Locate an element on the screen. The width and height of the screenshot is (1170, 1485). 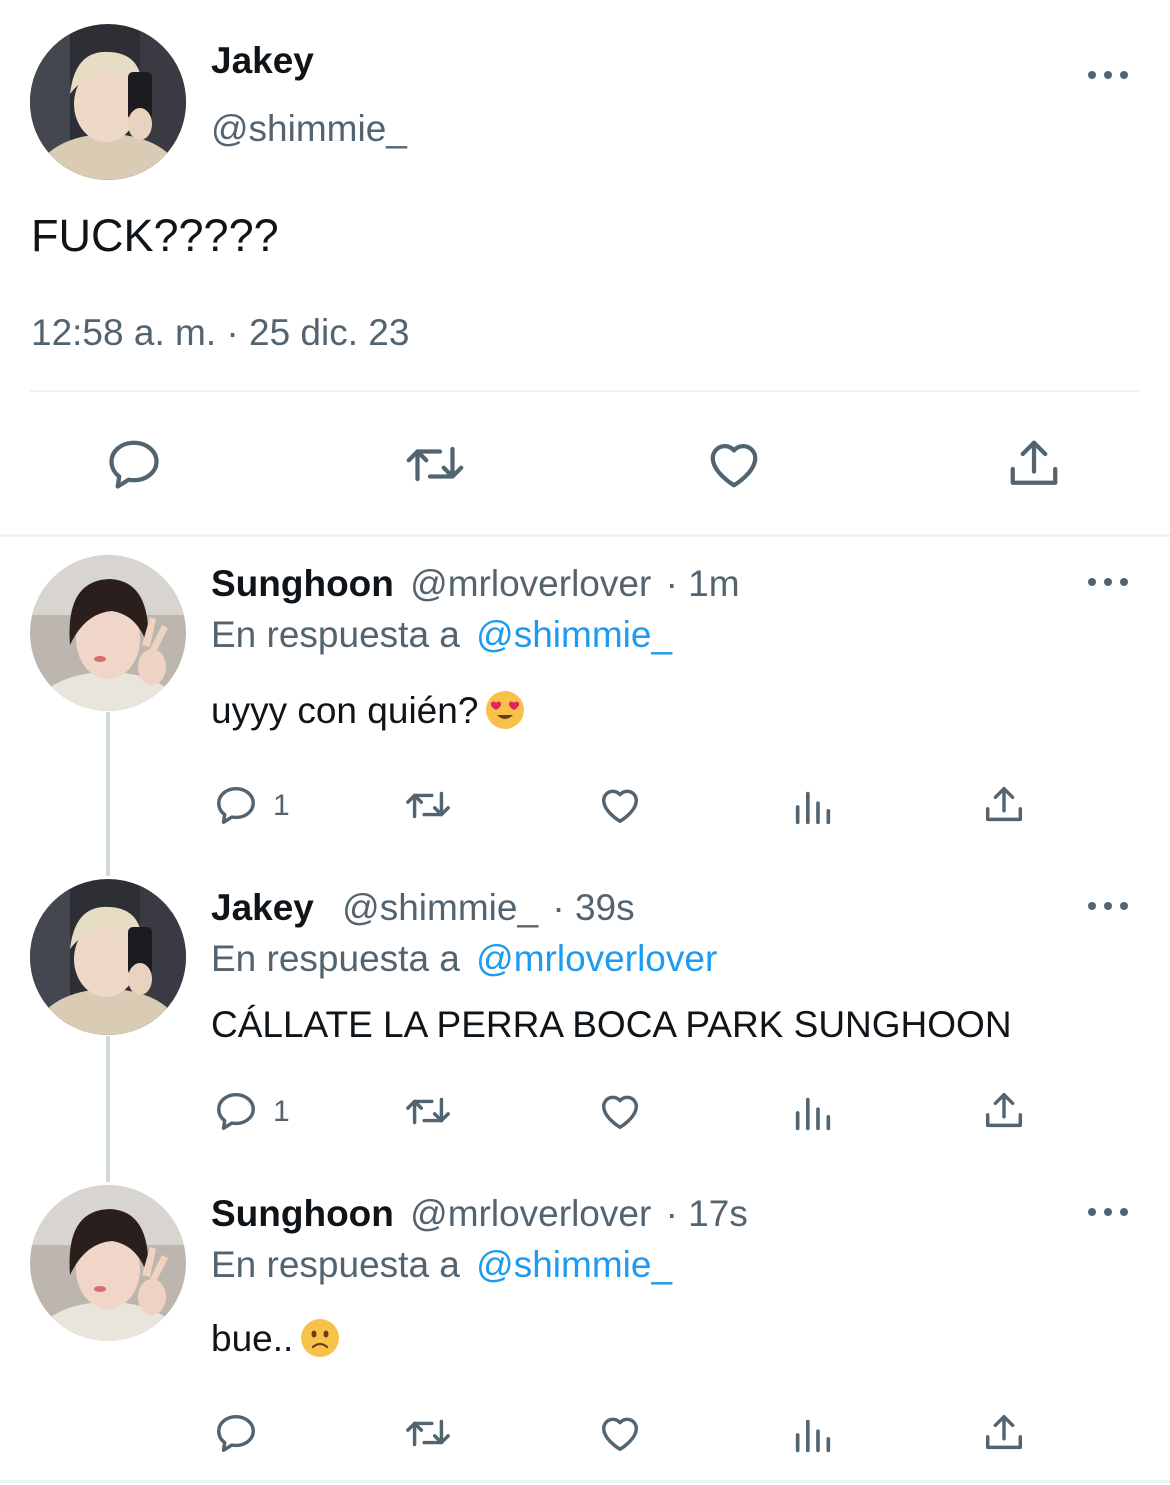
divider is located at coordinates (585, 391).